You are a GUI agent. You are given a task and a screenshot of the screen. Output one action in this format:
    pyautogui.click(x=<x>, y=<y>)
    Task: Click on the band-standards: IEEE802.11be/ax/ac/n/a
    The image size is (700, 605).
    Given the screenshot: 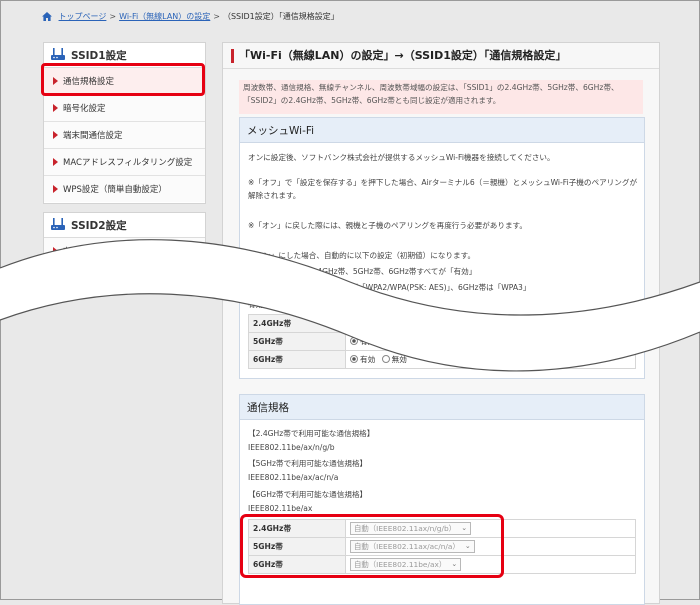 What is the action you would take?
    pyautogui.click(x=293, y=477)
    